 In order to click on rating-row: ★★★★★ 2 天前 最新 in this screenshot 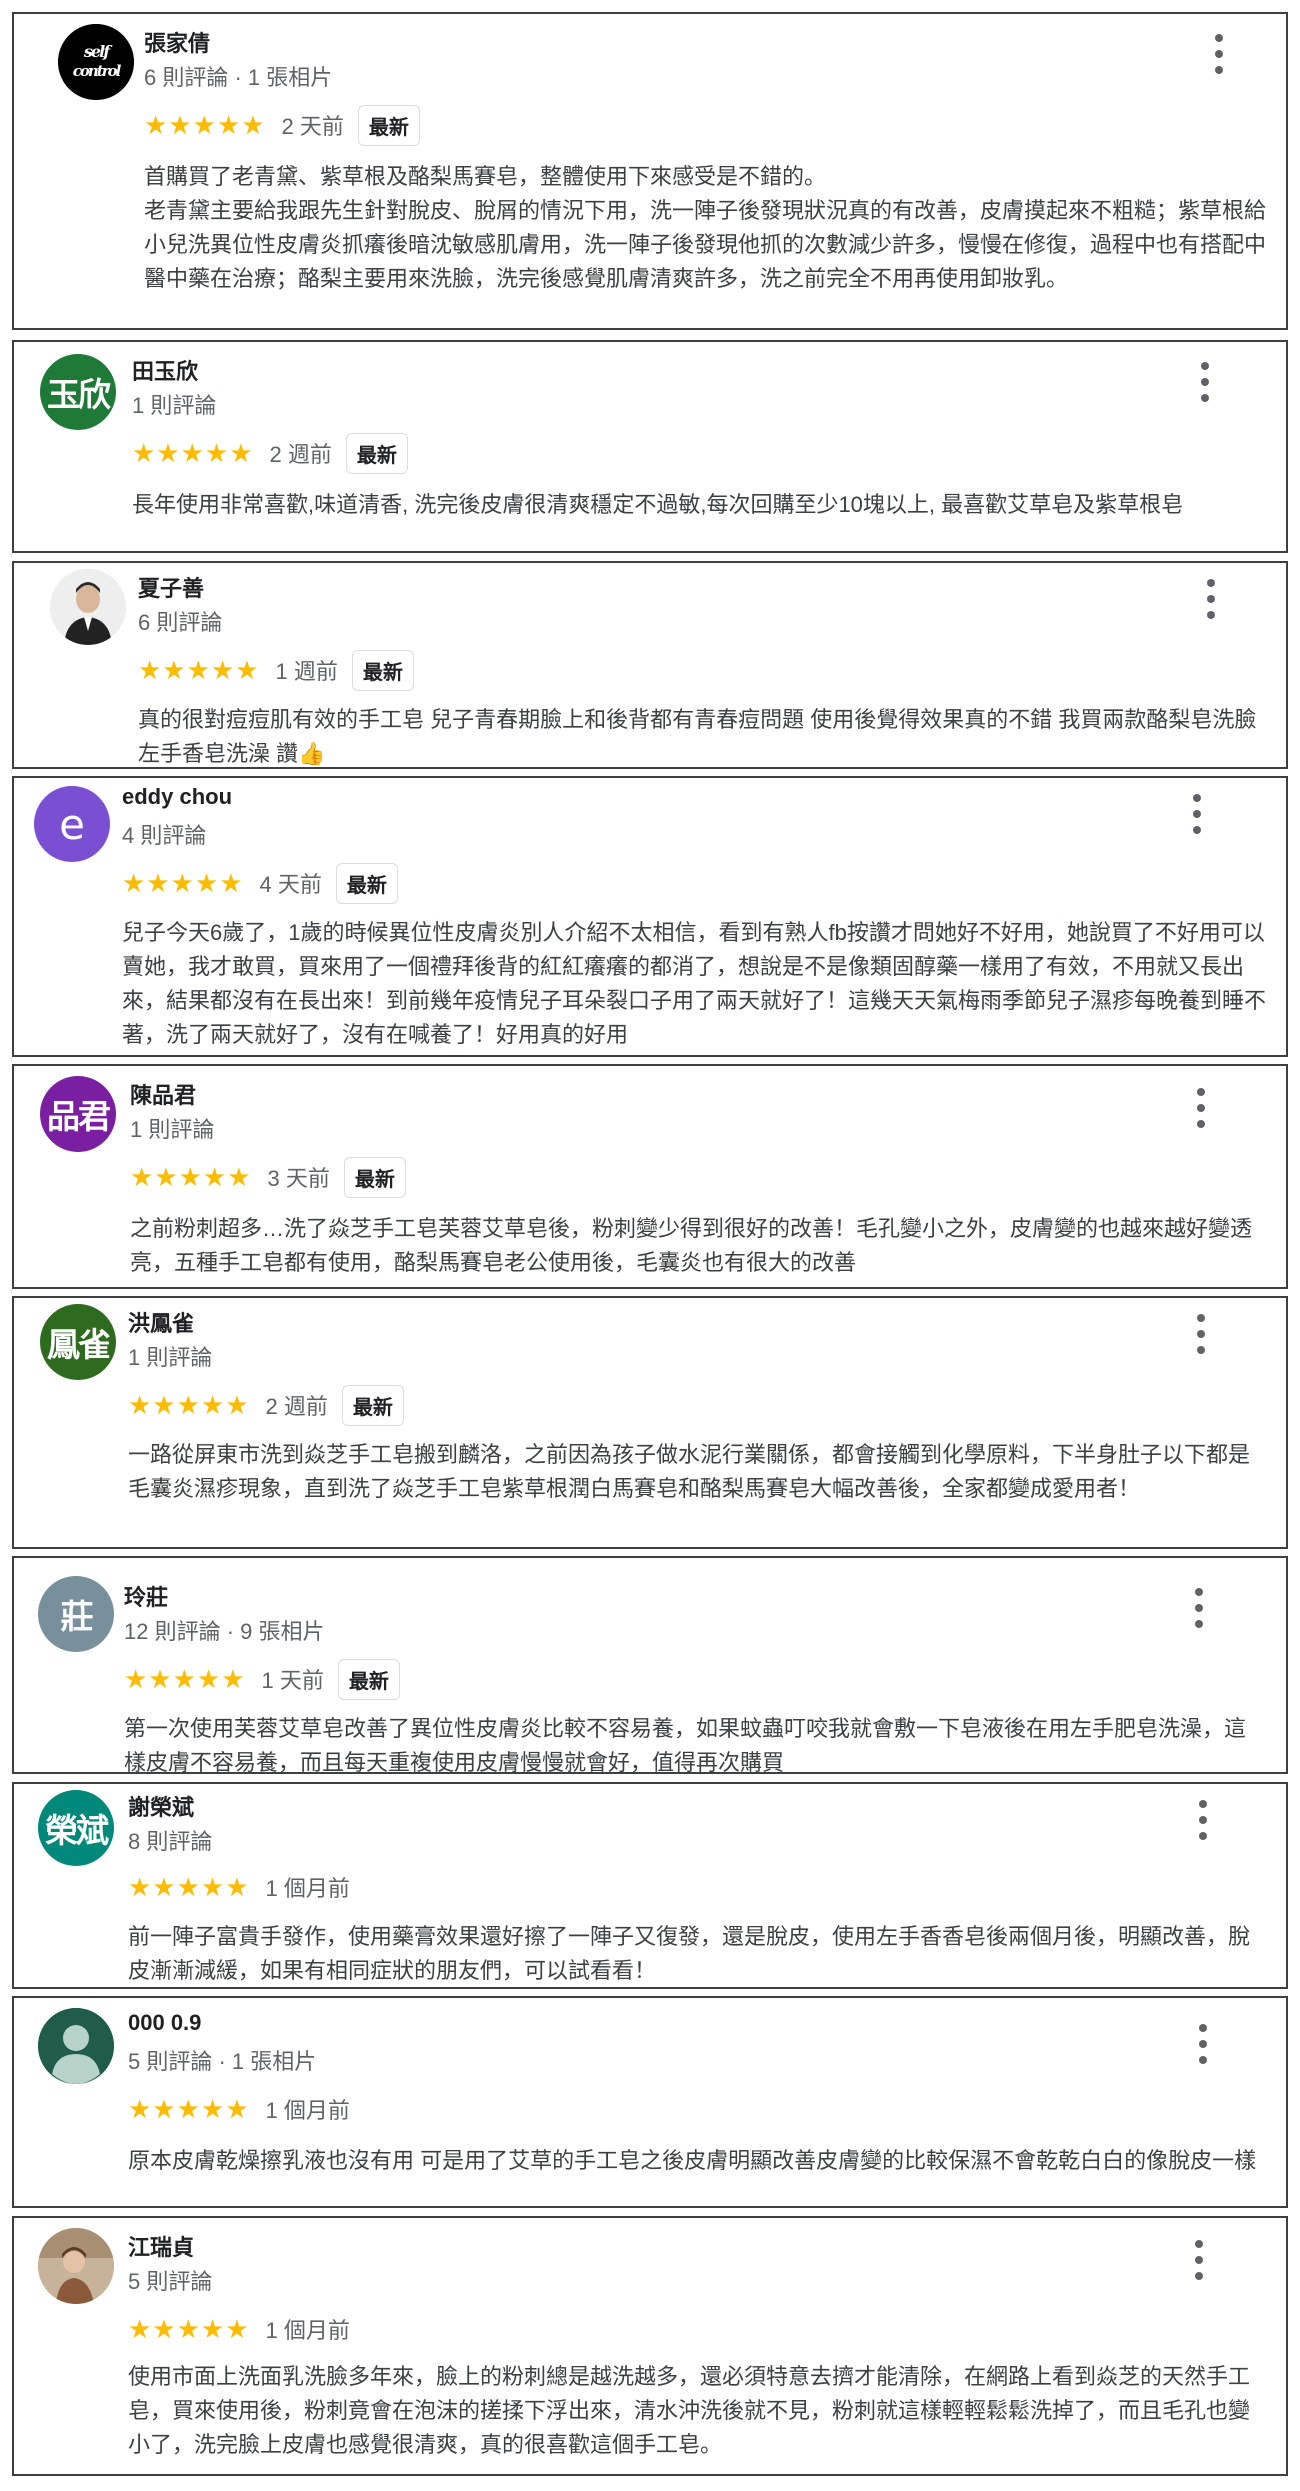, I will do `click(282, 125)`.